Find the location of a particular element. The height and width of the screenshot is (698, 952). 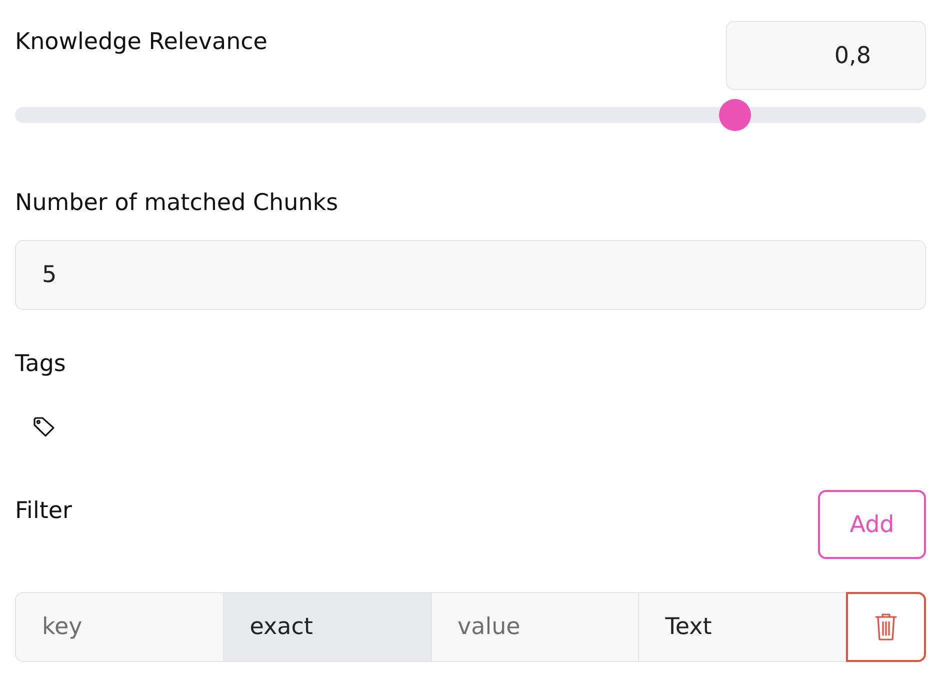

slider-track is located at coordinates (470, 115).